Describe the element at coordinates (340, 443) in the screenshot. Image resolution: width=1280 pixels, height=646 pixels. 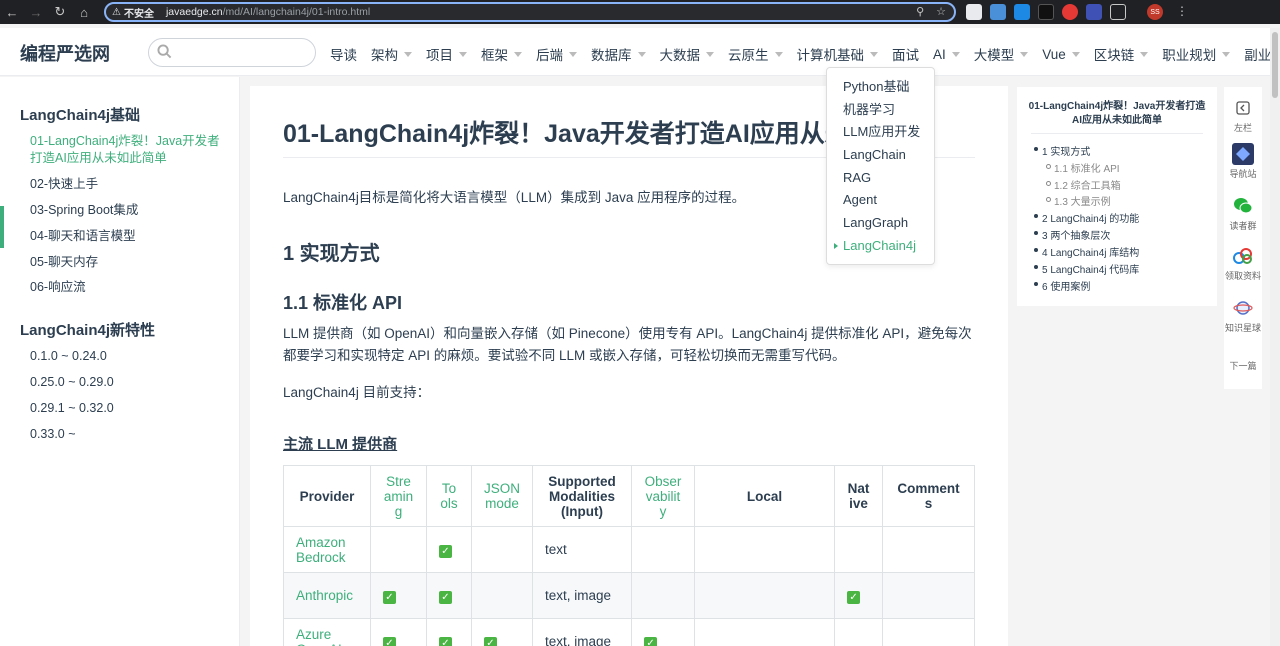
I see `providers-heading: 主流 LLM 提供商` at that location.